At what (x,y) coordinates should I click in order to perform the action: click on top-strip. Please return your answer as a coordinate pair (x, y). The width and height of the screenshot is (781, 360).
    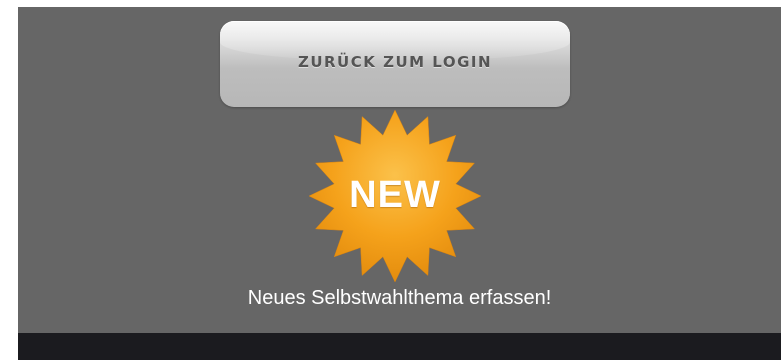
    Looking at the image, I should click on (390, 3).